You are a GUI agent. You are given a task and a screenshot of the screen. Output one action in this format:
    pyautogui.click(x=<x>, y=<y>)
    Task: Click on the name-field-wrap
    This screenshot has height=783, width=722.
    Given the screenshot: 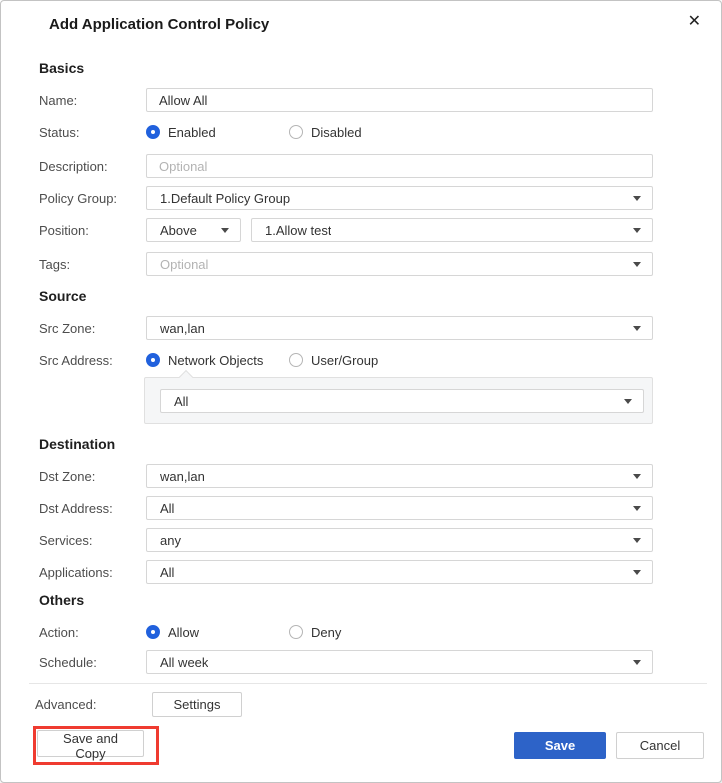 What is the action you would take?
    pyautogui.click(x=399, y=100)
    